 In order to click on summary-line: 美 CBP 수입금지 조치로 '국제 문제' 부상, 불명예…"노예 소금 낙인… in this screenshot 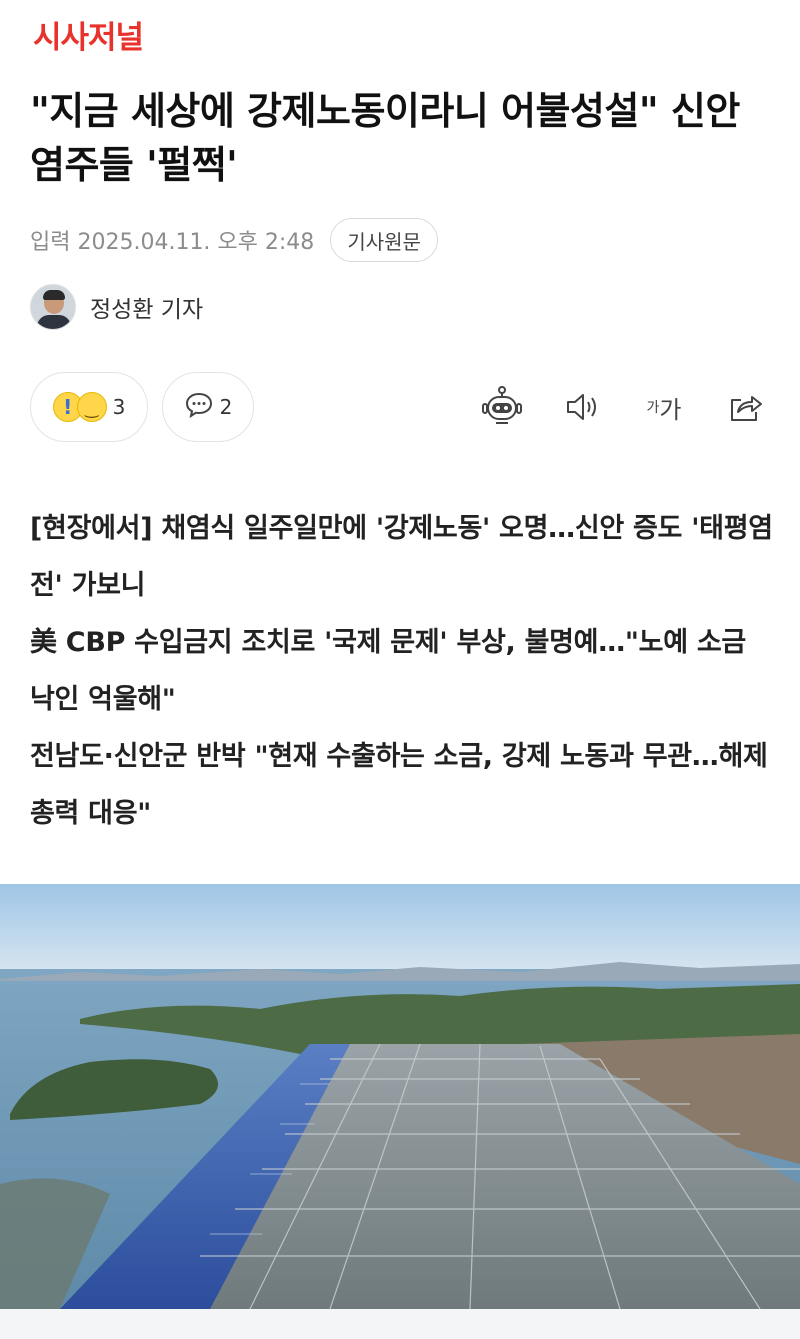, I will do `click(388, 671)`.